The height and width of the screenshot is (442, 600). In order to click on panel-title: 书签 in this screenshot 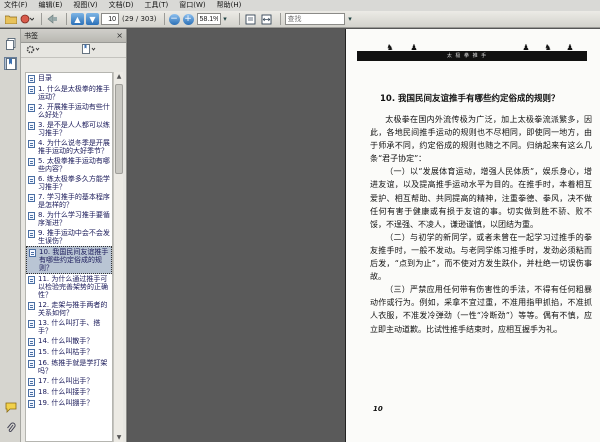, I will do `click(31, 35)`.